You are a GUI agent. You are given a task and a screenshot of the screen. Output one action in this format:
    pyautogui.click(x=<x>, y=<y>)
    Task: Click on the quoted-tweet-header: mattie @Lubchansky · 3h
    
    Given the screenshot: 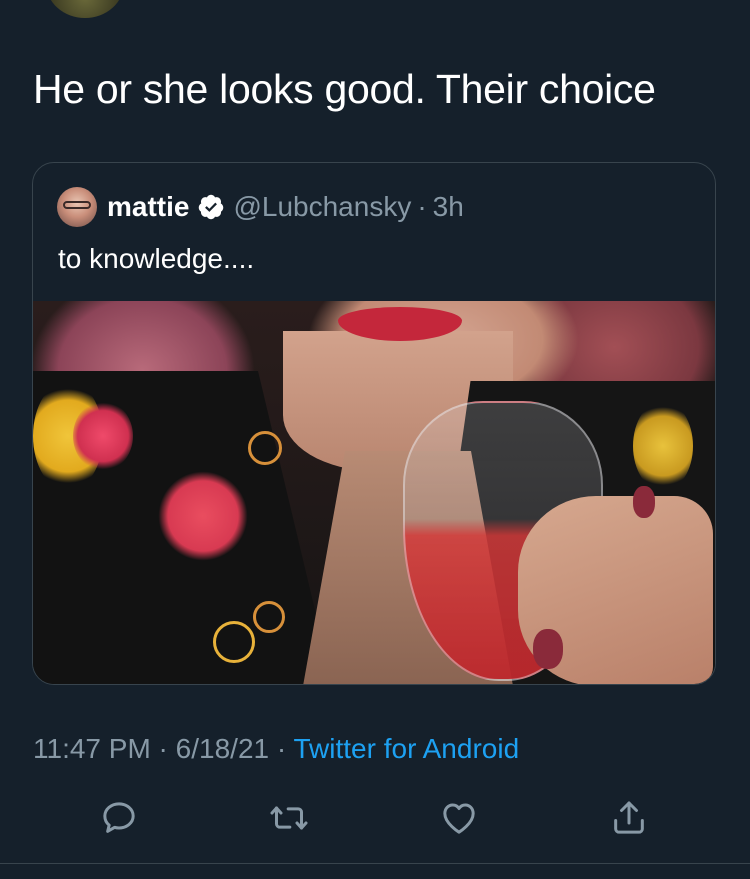 What is the action you would take?
    pyautogui.click(x=260, y=207)
    